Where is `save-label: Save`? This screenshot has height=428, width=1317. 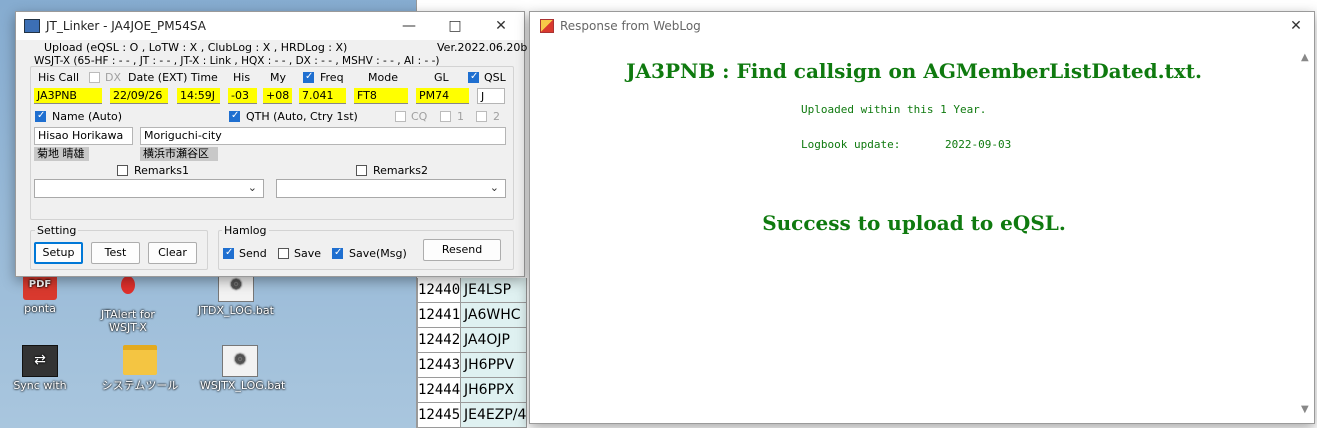 save-label: Save is located at coordinates (308, 253).